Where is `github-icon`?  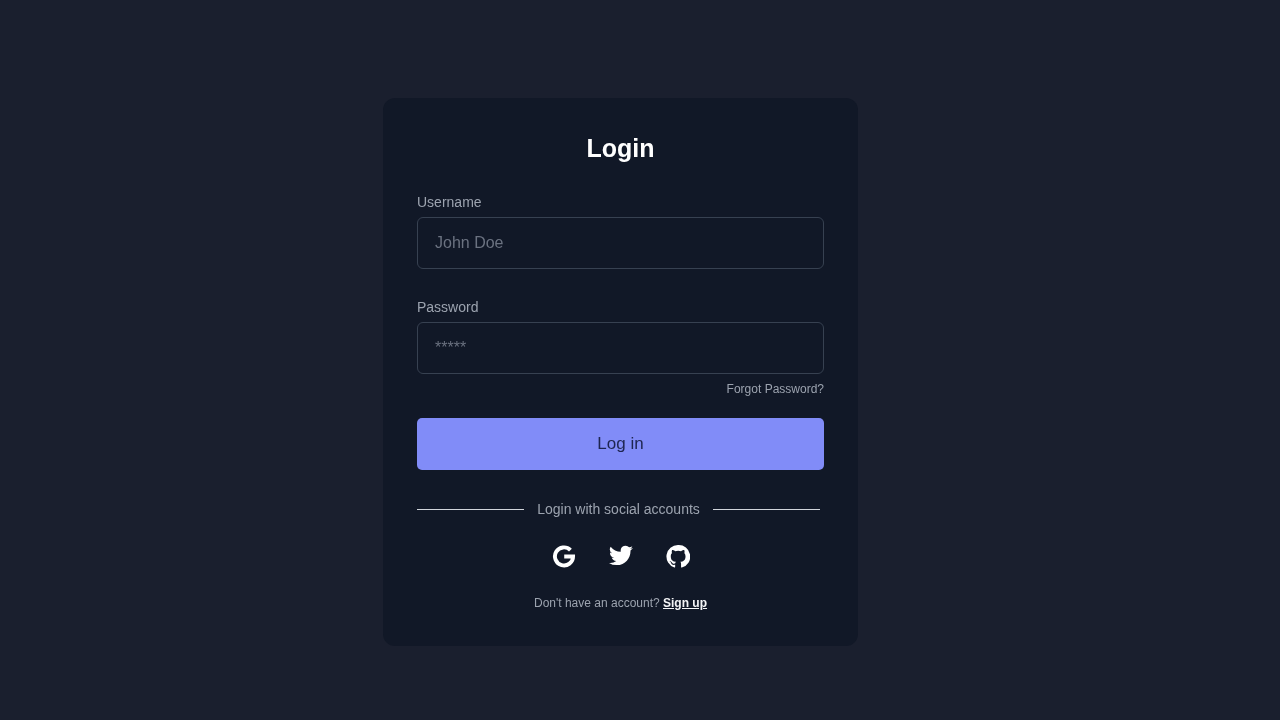
github-icon is located at coordinates (677, 556).